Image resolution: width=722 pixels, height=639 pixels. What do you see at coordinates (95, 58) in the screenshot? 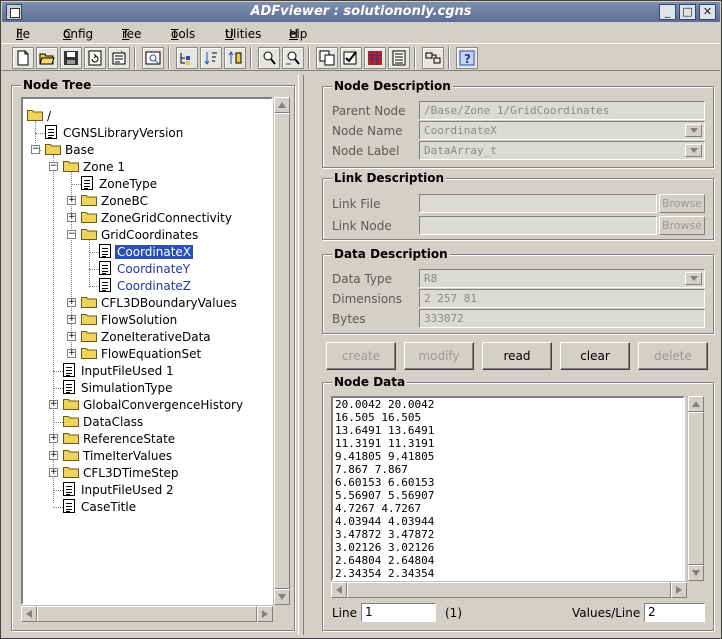
I see `reload-icon` at bounding box center [95, 58].